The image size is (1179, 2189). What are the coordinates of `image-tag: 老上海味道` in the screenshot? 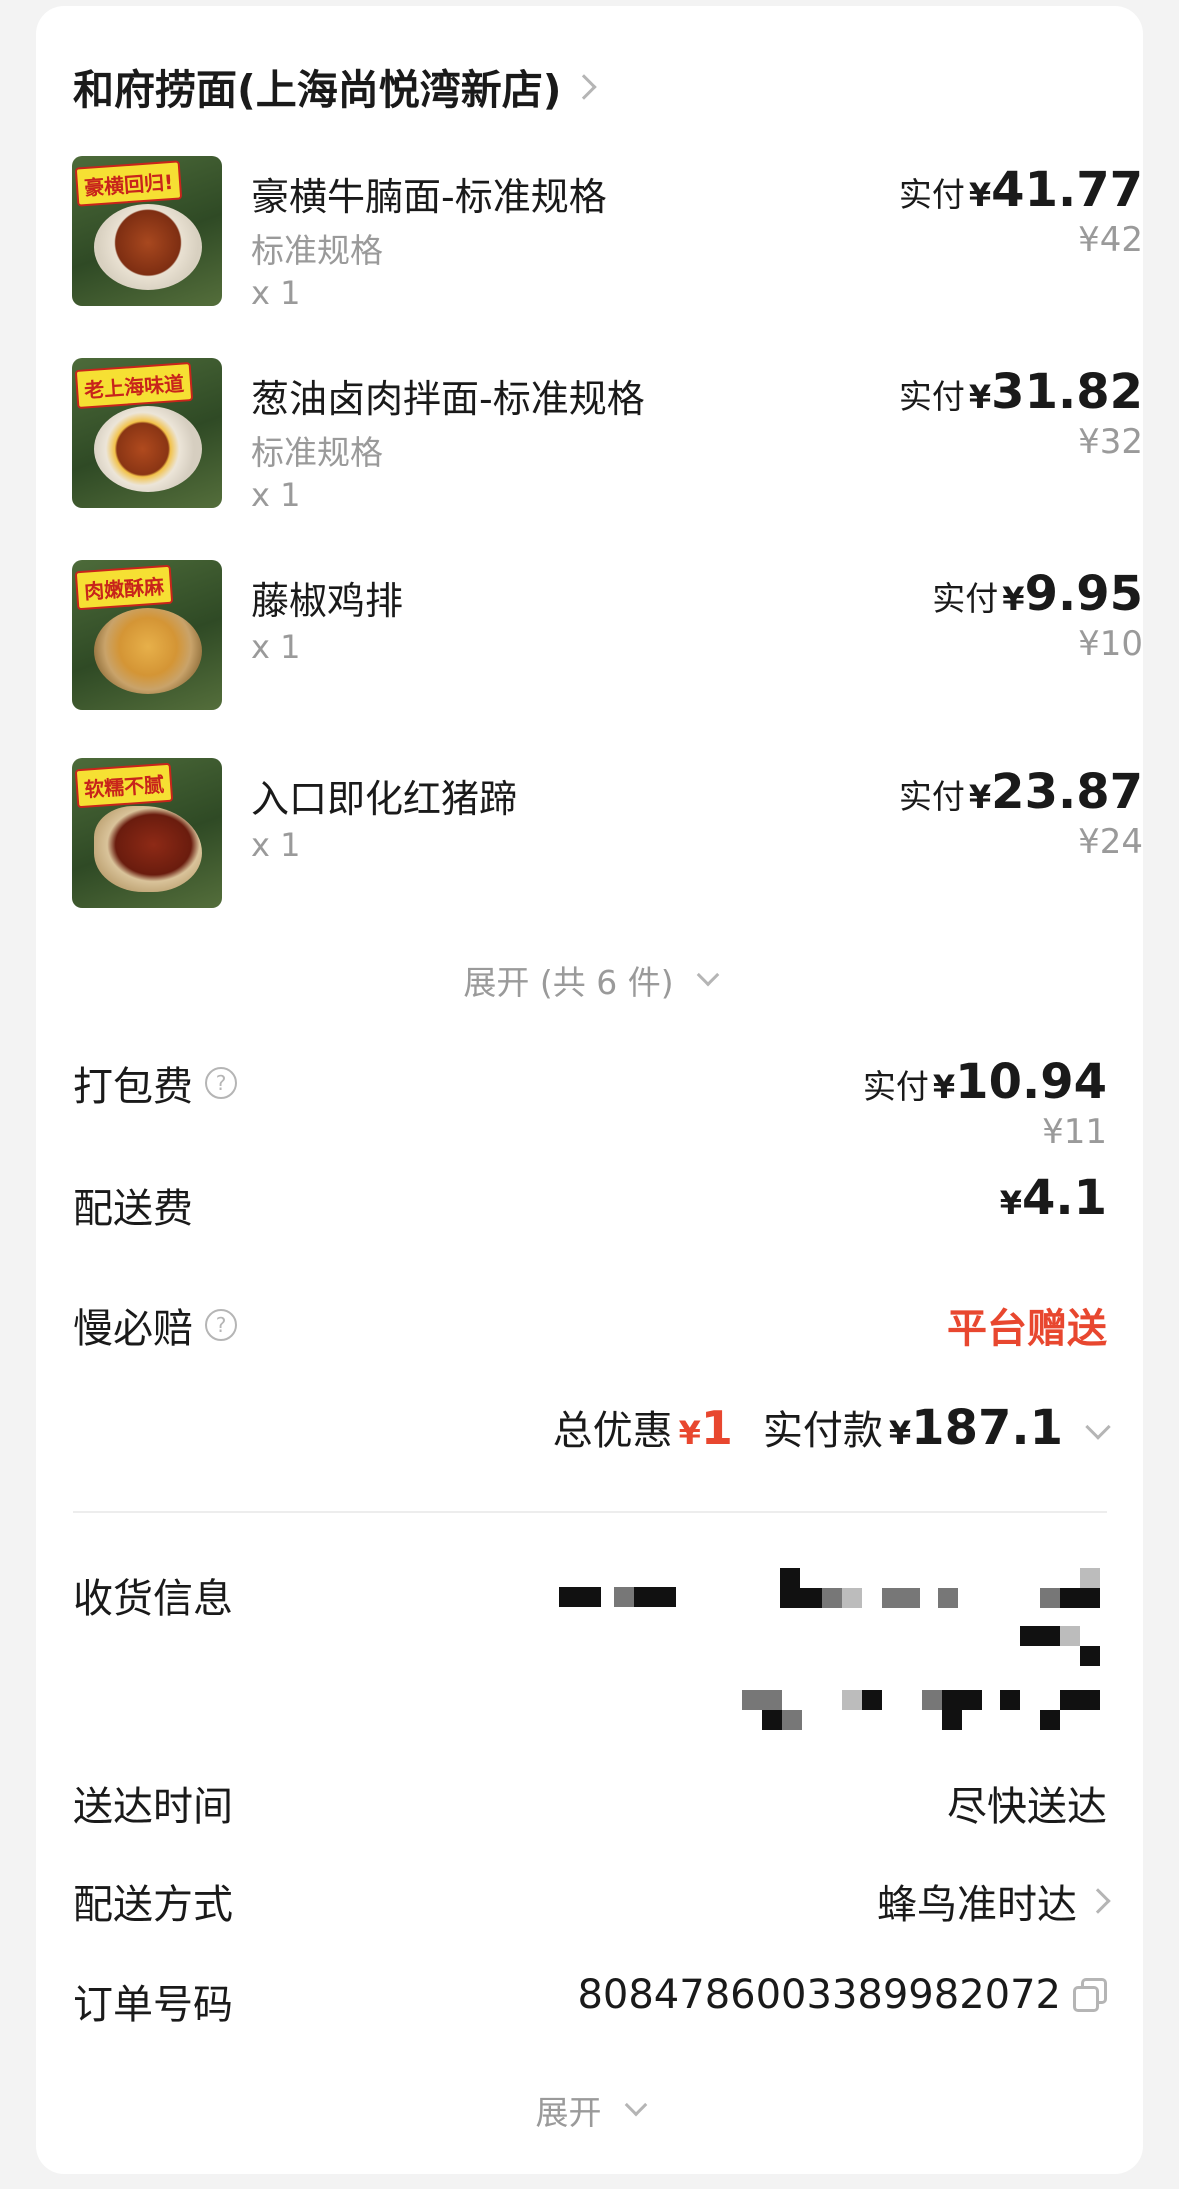 It's located at (134, 385).